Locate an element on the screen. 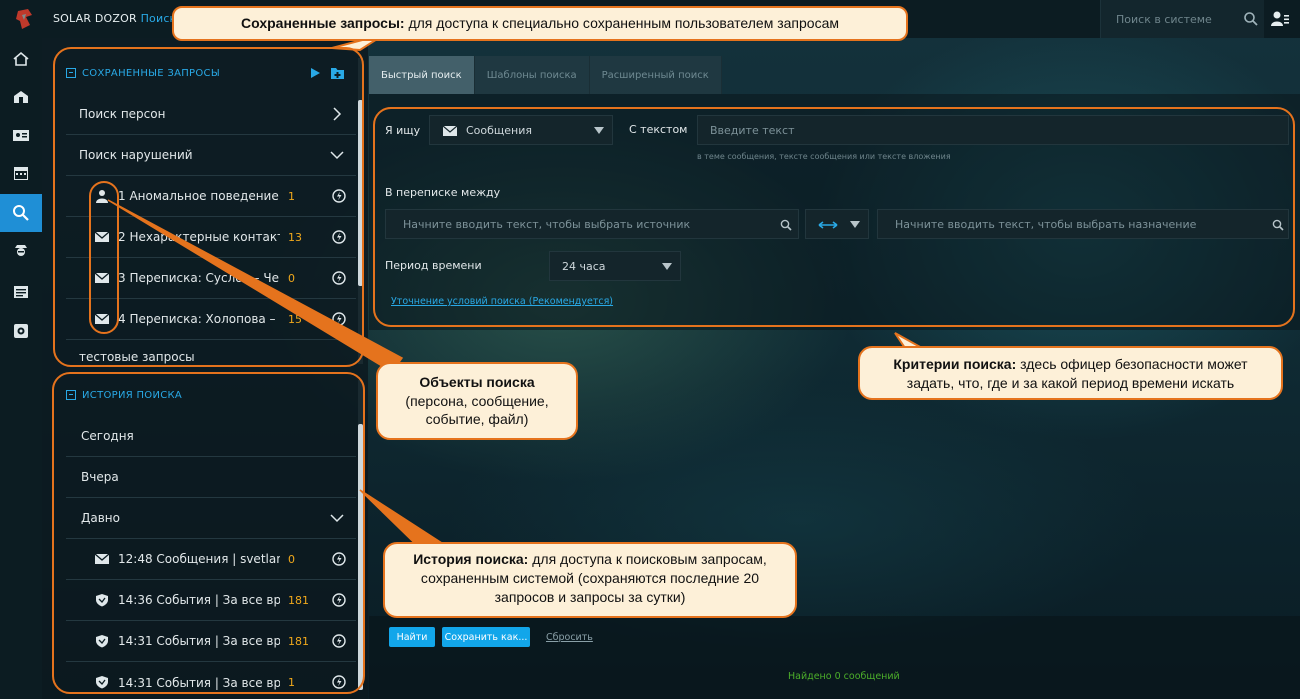 Image resolution: width=1300 pixels, height=699 pixels. home-icon is located at coordinates (21, 58).